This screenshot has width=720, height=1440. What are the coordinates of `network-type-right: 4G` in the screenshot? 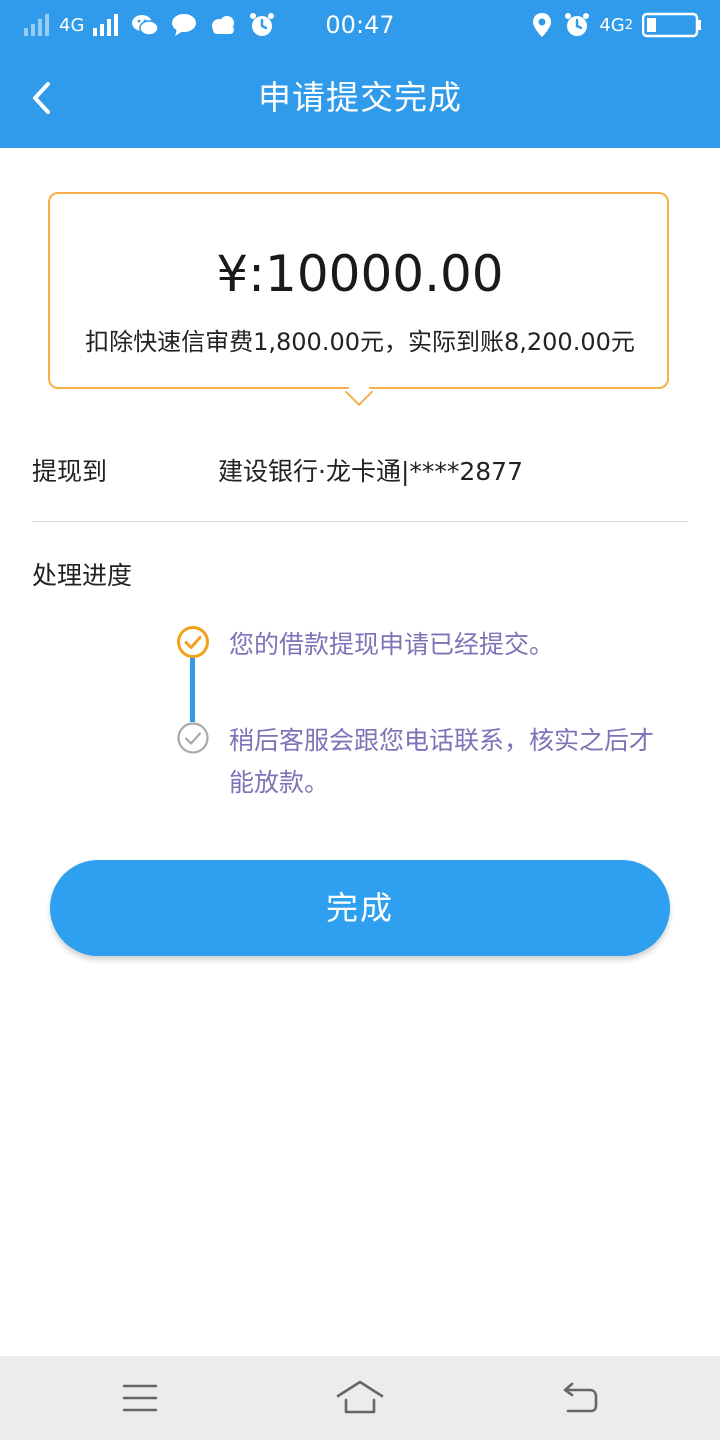 It's located at (612, 25).